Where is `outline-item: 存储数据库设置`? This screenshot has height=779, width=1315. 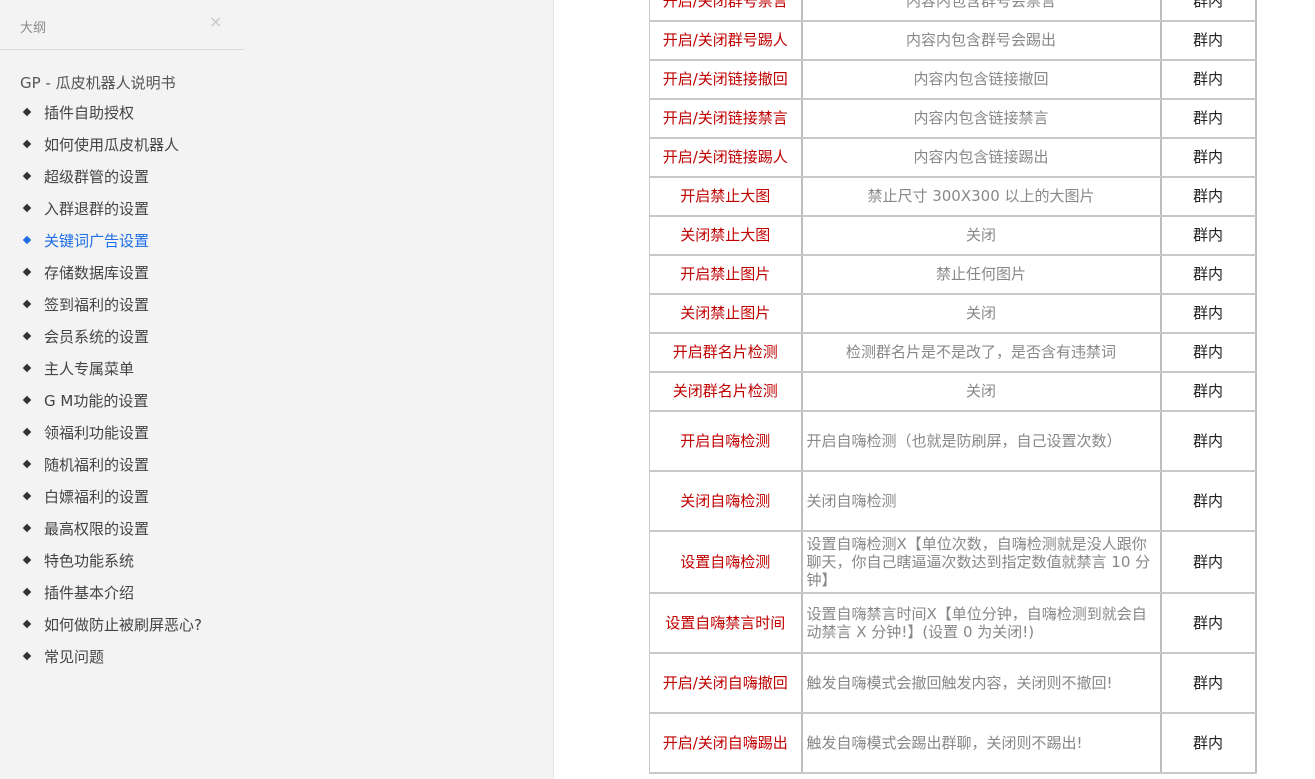 outline-item: 存储数据库设置 is located at coordinates (150, 274).